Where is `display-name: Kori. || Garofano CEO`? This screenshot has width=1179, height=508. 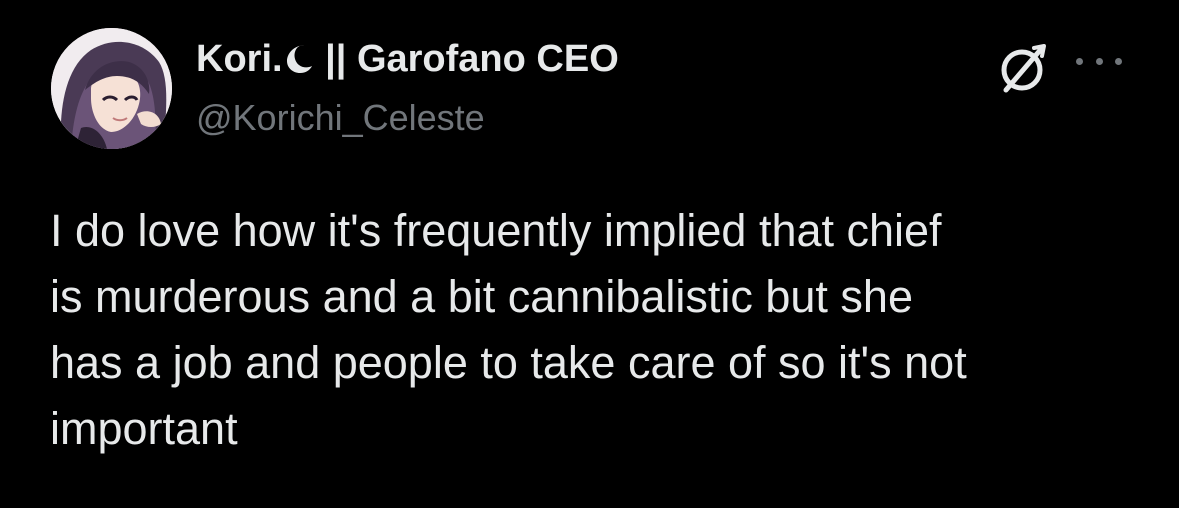
display-name: Kori. || Garofano CEO is located at coordinates (407, 59).